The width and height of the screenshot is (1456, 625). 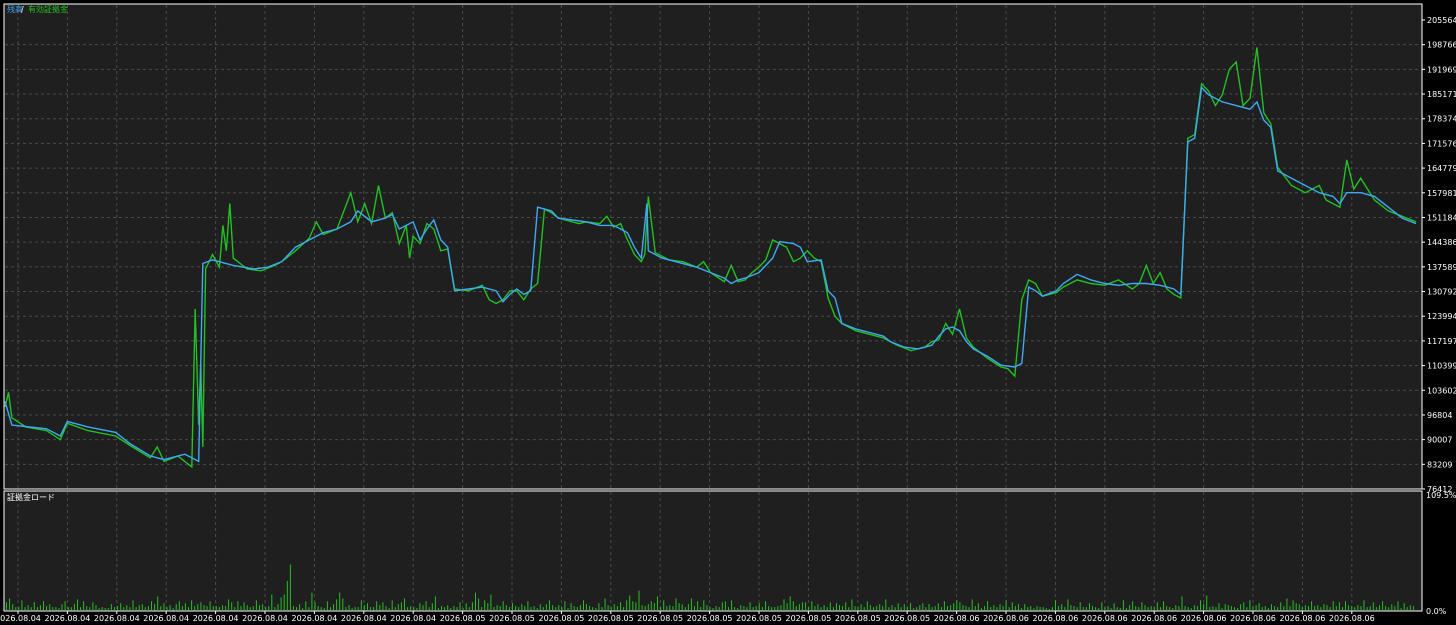 What do you see at coordinates (858, 618) in the screenshot?
I see `x-tick-label: 2026.08.05` at bounding box center [858, 618].